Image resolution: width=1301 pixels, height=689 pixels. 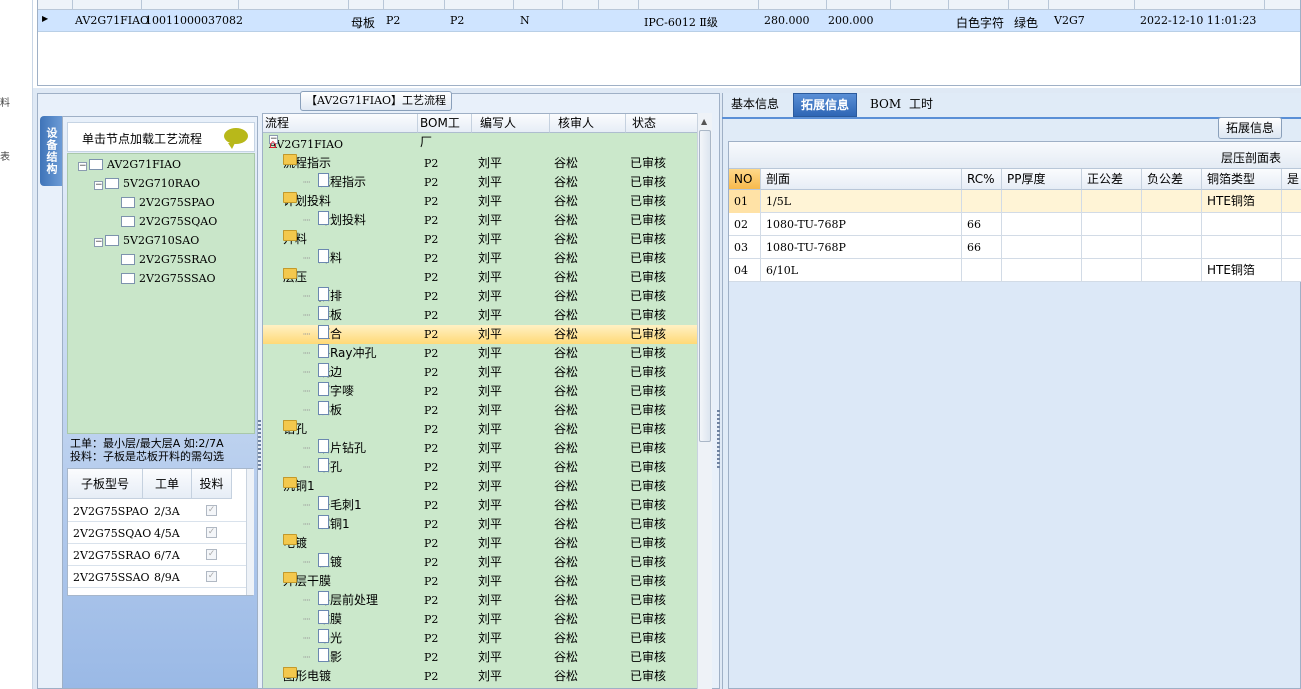 I want to click on process-step-row: ┈ 去毛刺1 P2 刘平 谷松 已审核, so click(x=480, y=505).